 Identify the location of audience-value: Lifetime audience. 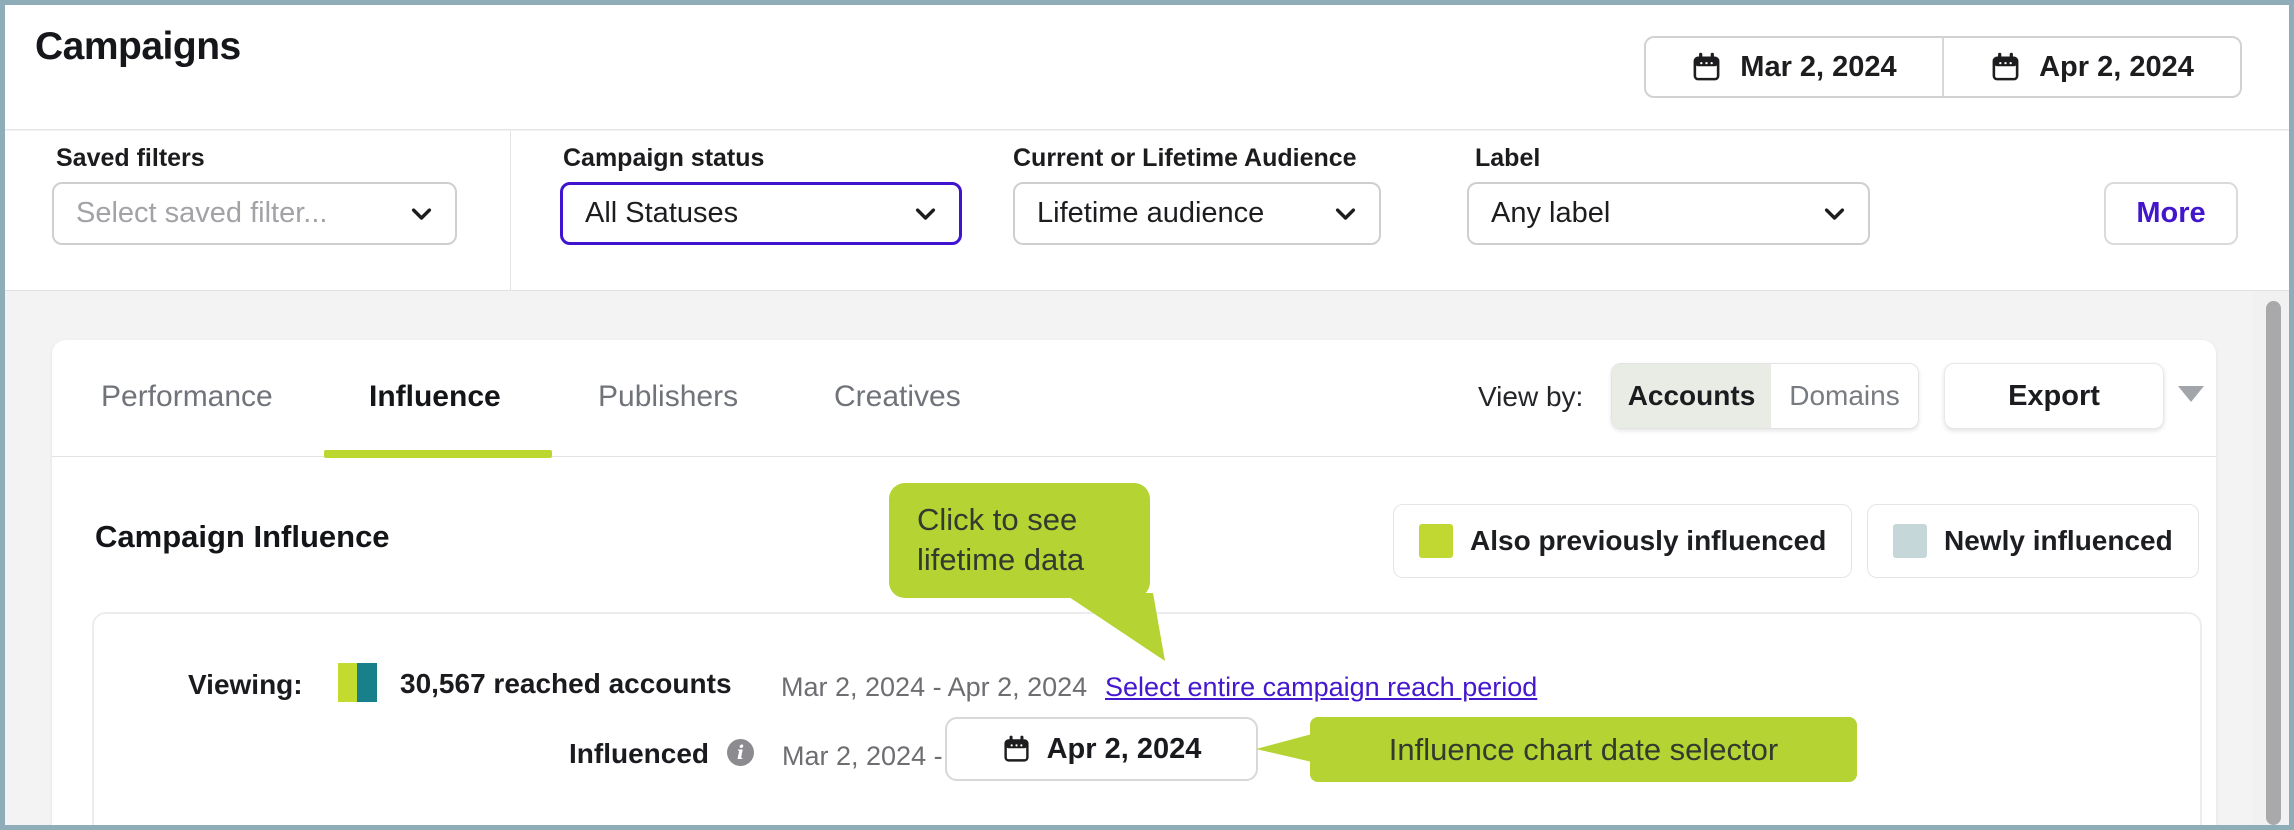
(1151, 213).